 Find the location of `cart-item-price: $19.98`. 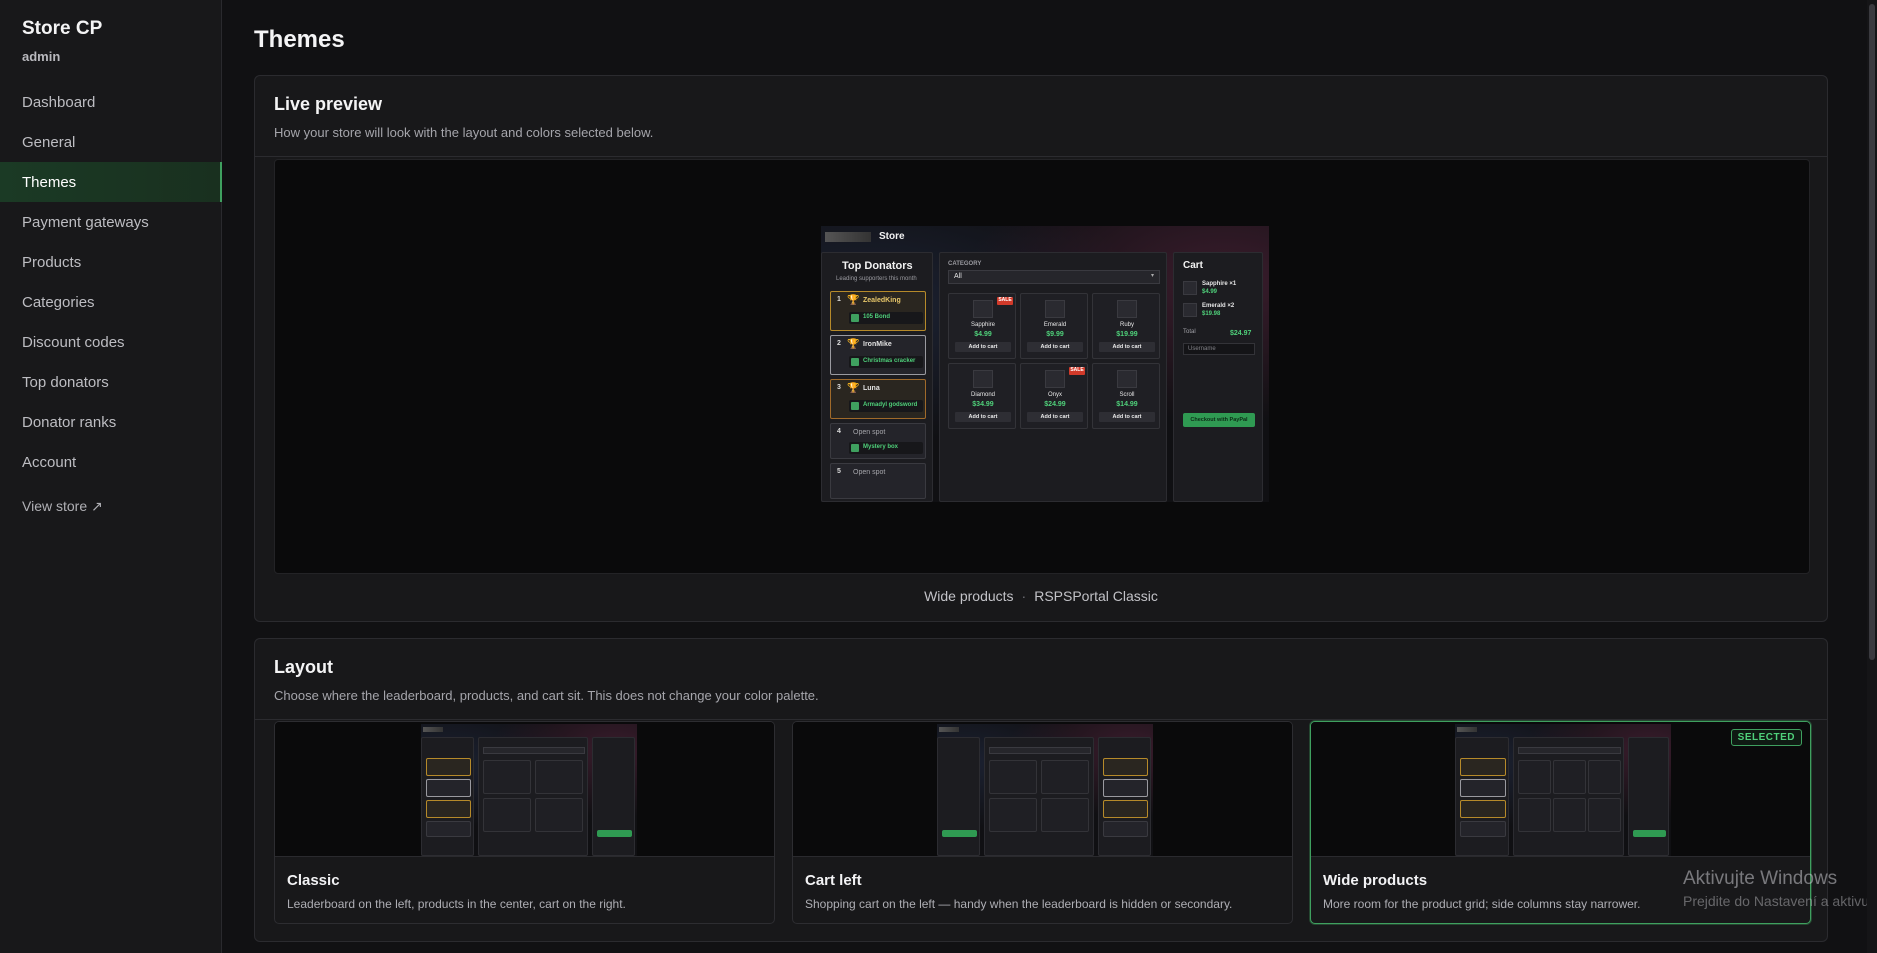

cart-item-price: $19.98 is located at coordinates (1211, 314).